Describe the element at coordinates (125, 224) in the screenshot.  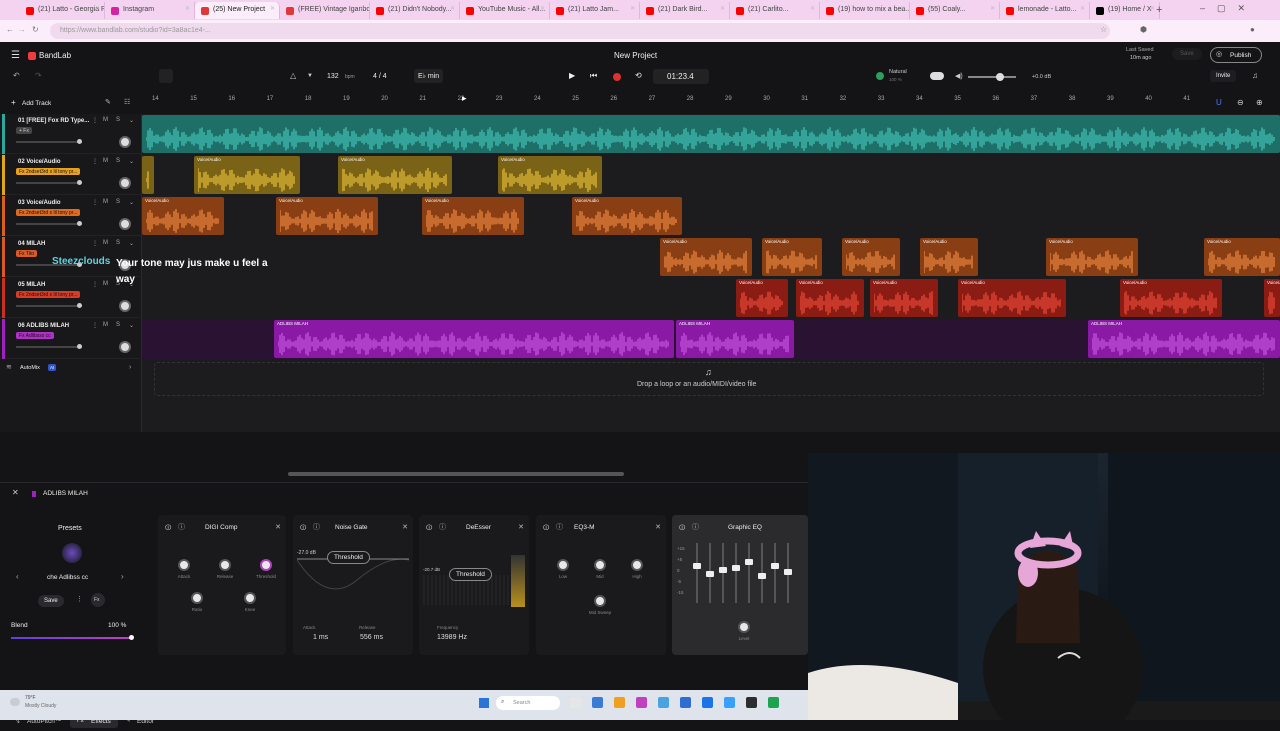
I see `track-pan-knob` at that location.